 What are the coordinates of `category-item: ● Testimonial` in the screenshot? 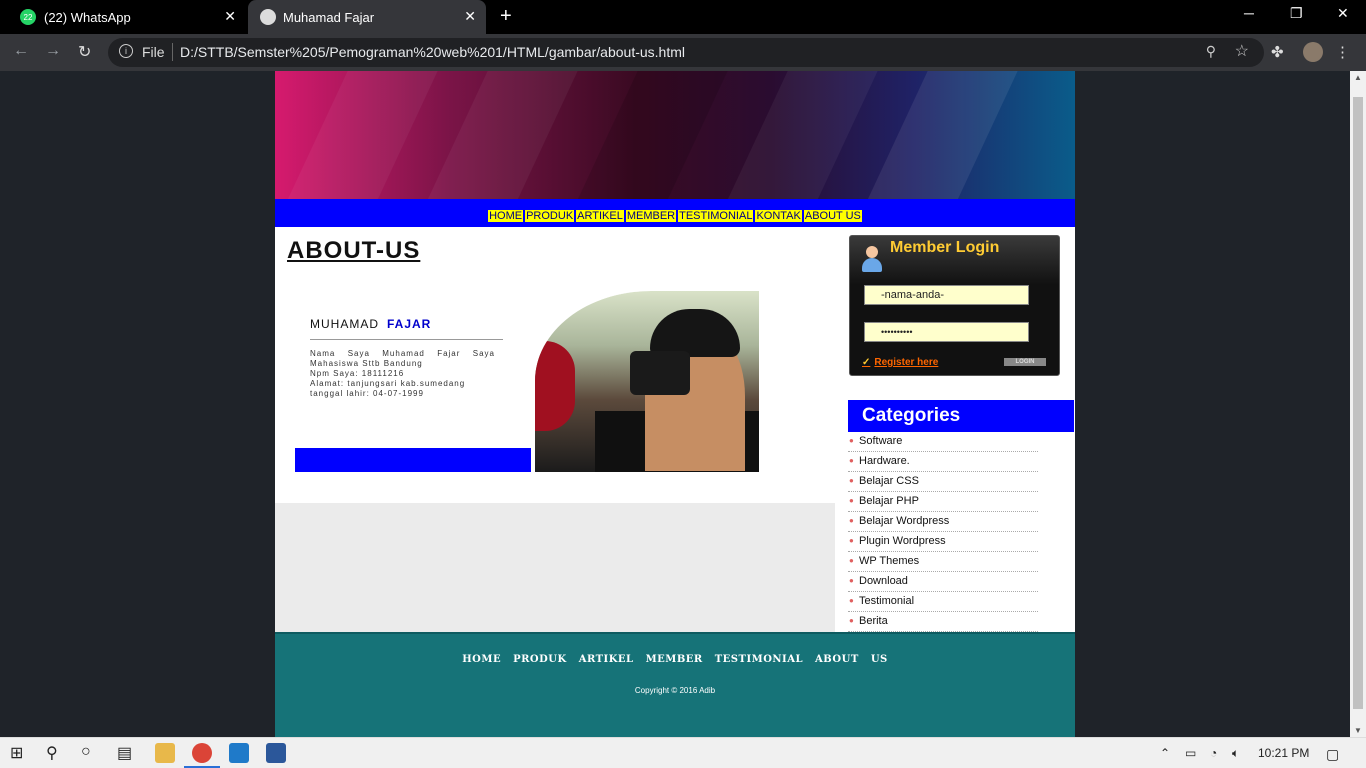 It's located at (943, 602).